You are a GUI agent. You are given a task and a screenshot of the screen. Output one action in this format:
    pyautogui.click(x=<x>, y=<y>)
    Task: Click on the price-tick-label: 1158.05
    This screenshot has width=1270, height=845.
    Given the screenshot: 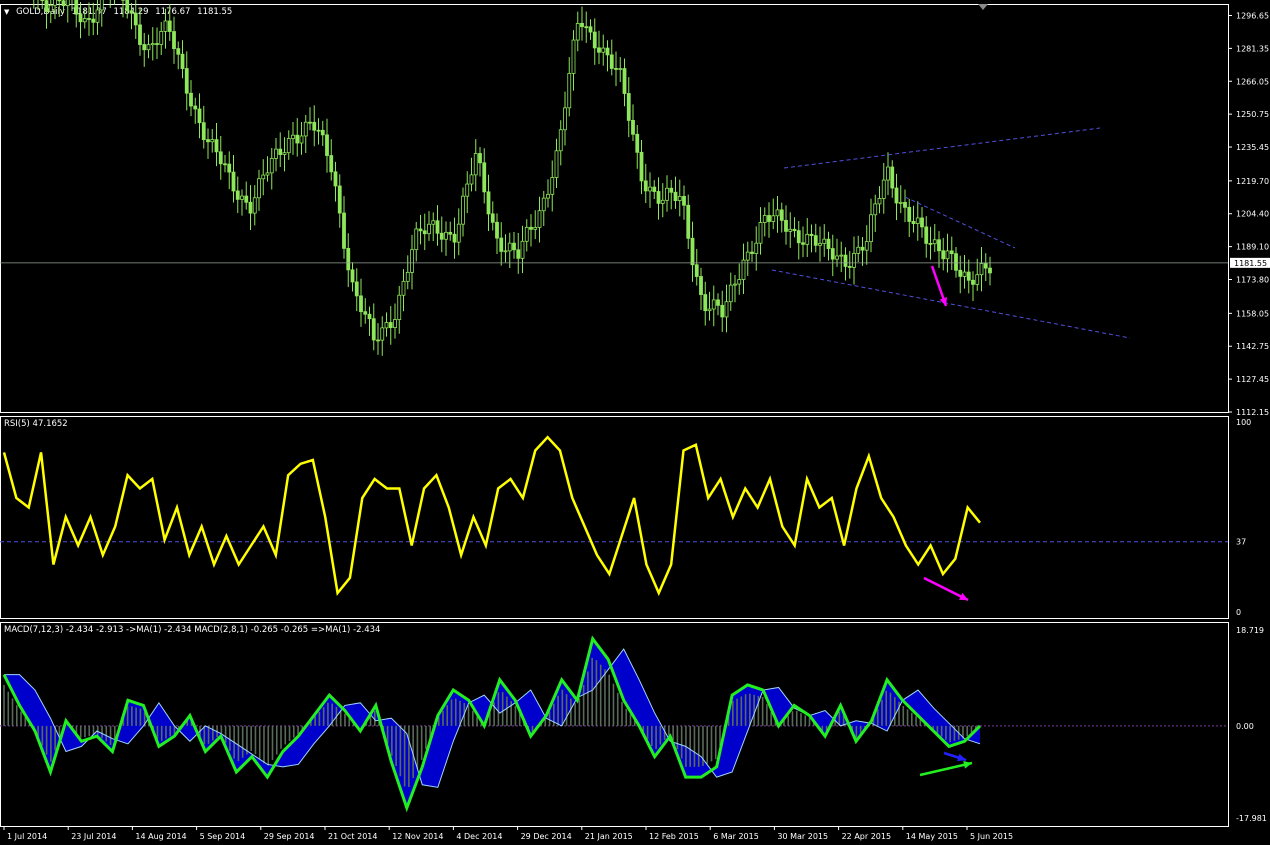 What is the action you would take?
    pyautogui.click(x=1252, y=313)
    